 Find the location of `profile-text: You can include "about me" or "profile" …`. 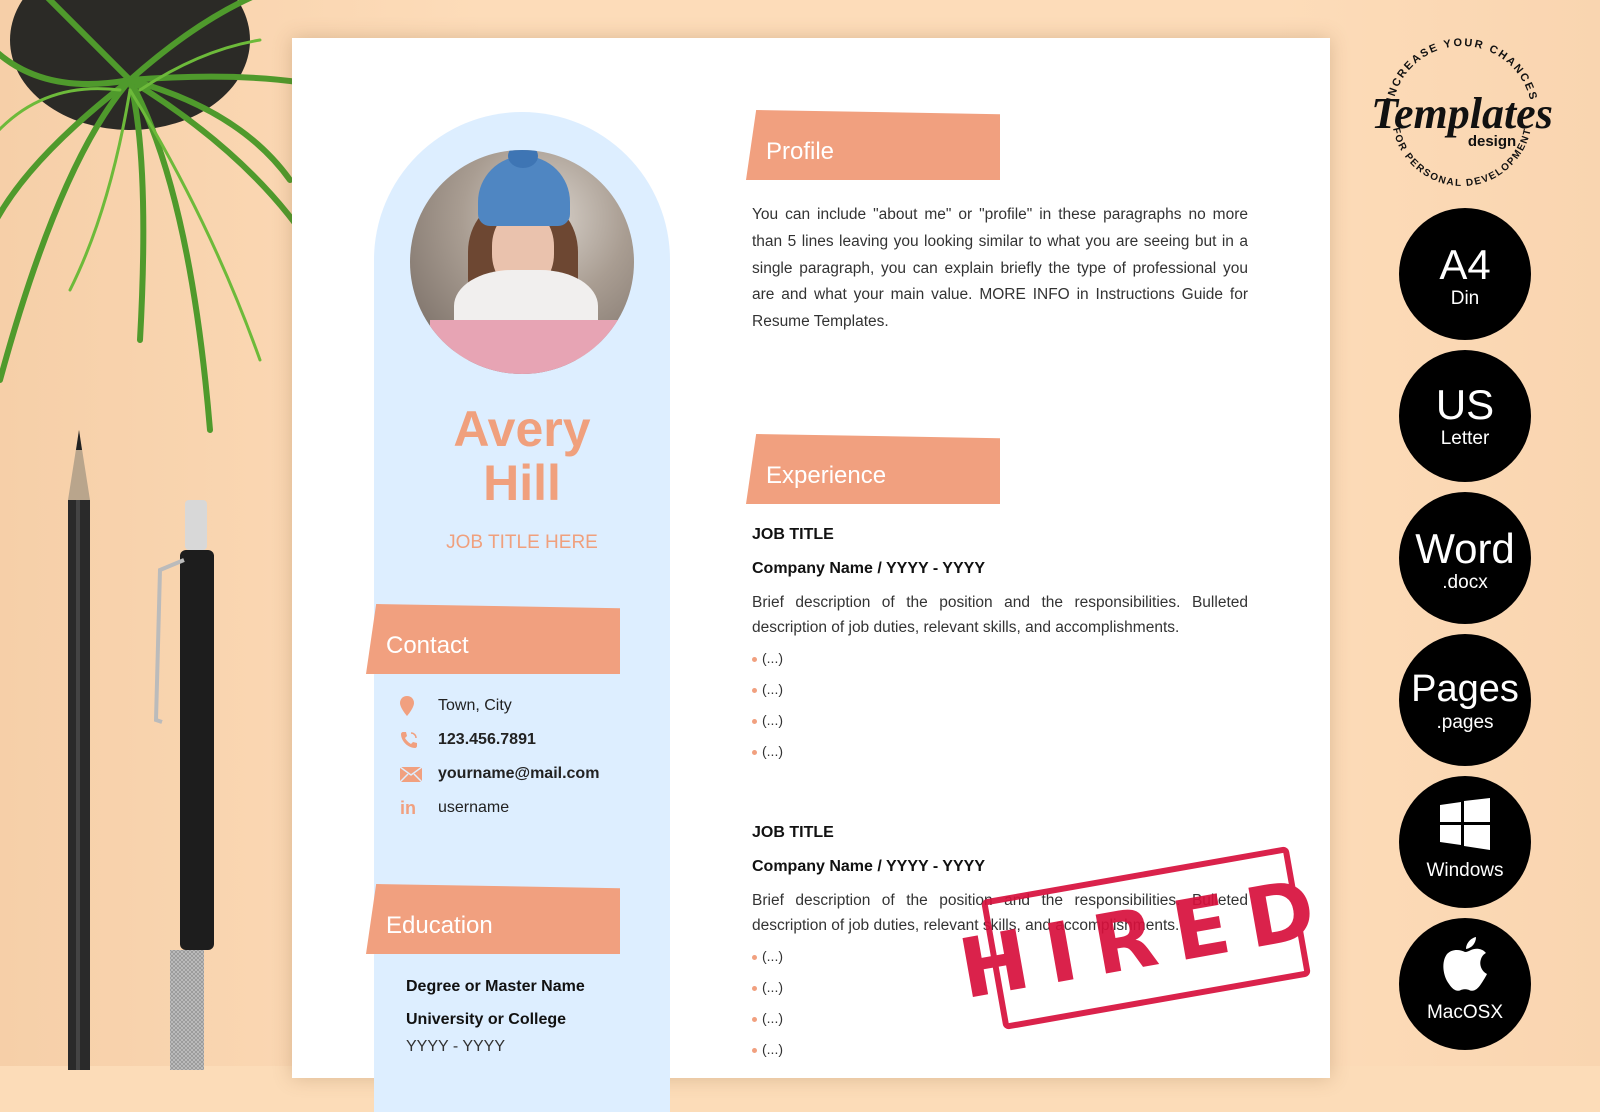

profile-text: You can include "about me" or "profile" … is located at coordinates (1000, 268).